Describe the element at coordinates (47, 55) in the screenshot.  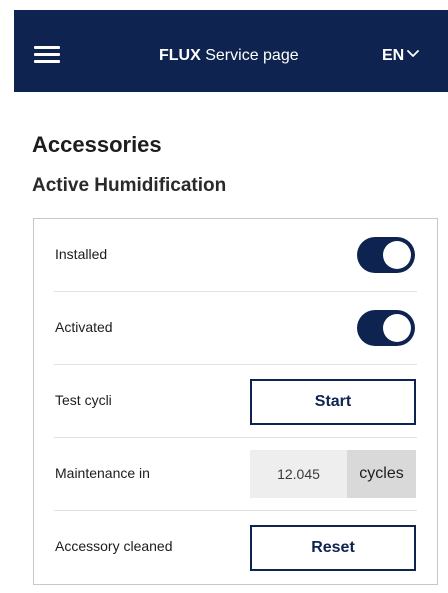
I see `hamburger-icon` at that location.